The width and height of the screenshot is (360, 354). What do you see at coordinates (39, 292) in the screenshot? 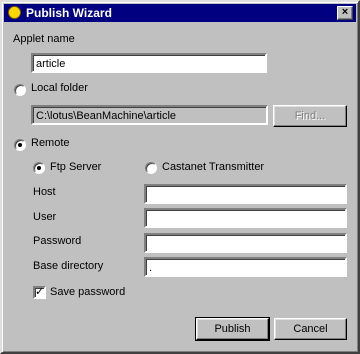
I see `save-password-checkbox: ✓` at bounding box center [39, 292].